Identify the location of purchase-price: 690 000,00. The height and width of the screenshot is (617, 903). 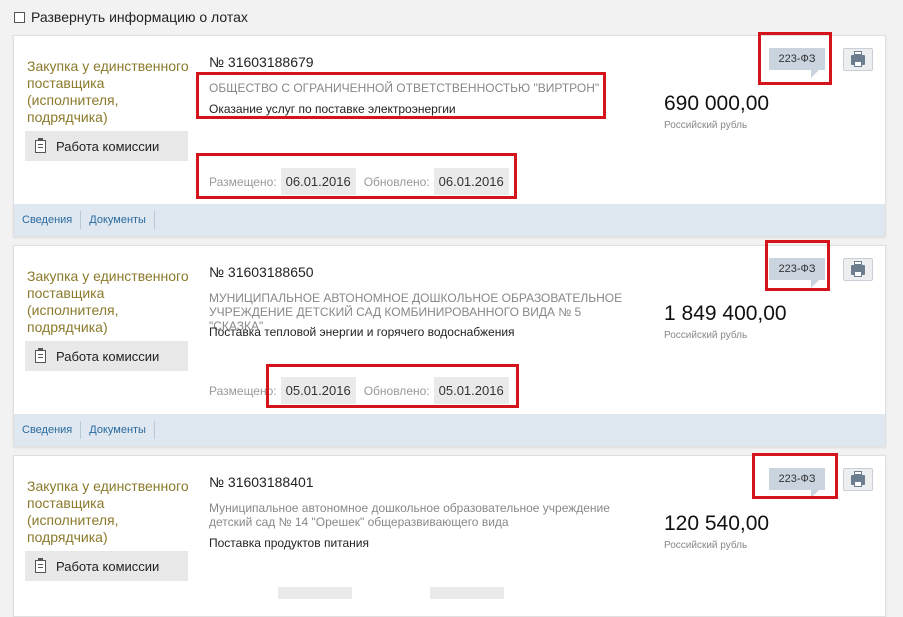
(717, 103).